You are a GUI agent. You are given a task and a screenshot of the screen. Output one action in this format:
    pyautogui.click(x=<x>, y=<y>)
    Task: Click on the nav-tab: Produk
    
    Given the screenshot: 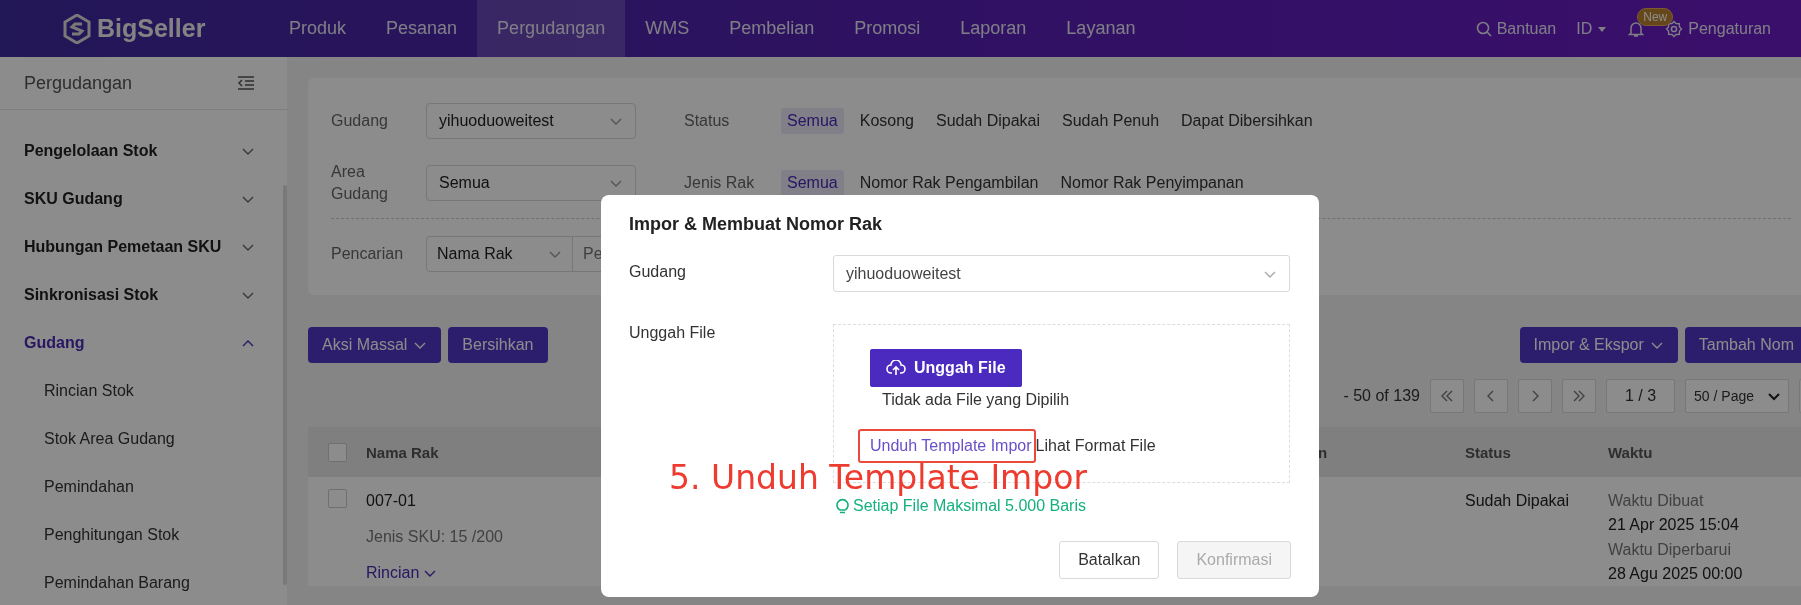 What is the action you would take?
    pyautogui.click(x=318, y=28)
    